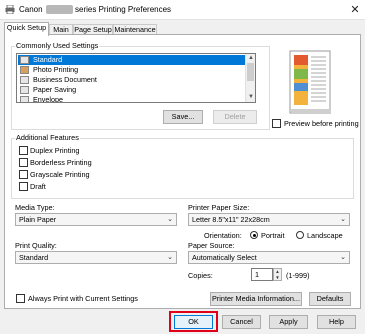  What do you see at coordinates (59, 9) in the screenshot?
I see `redacted-model-name` at bounding box center [59, 9].